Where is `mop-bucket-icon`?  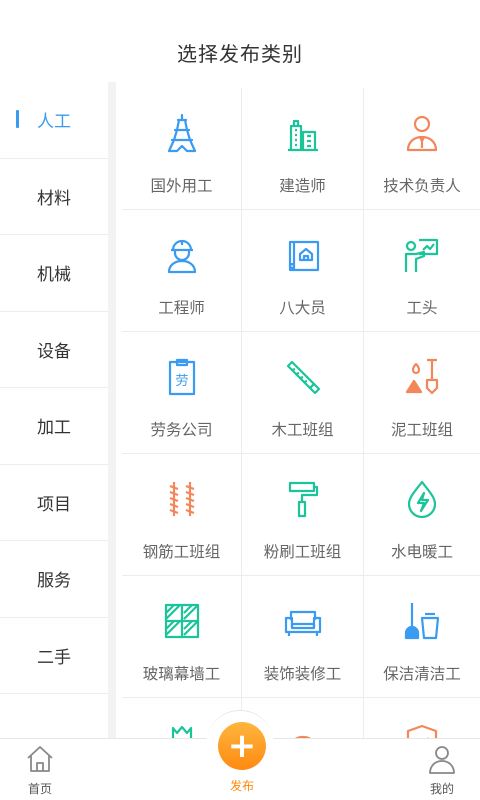 mop-bucket-icon is located at coordinates (422, 621).